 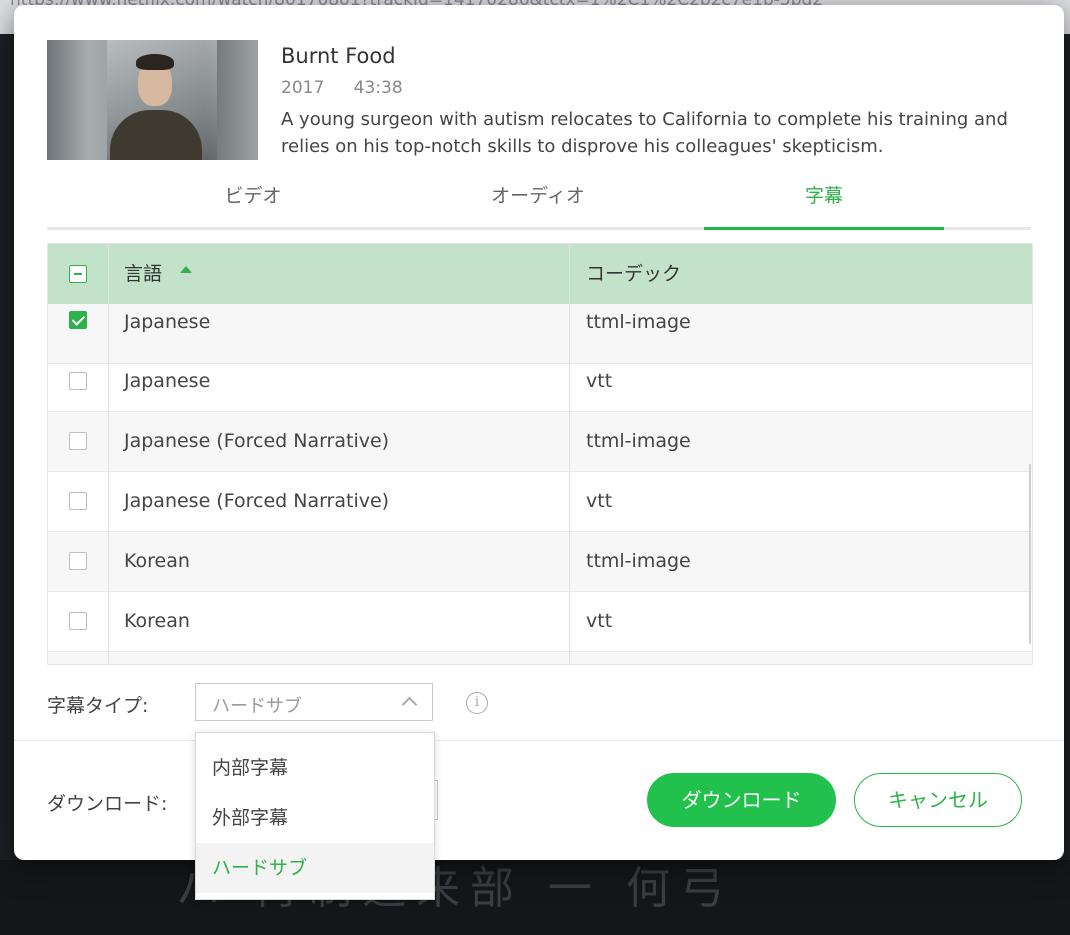 I want to click on subtitle-type-dropdown: 内部字幕 外部字幕 ハードサブ, so click(x=315, y=816).